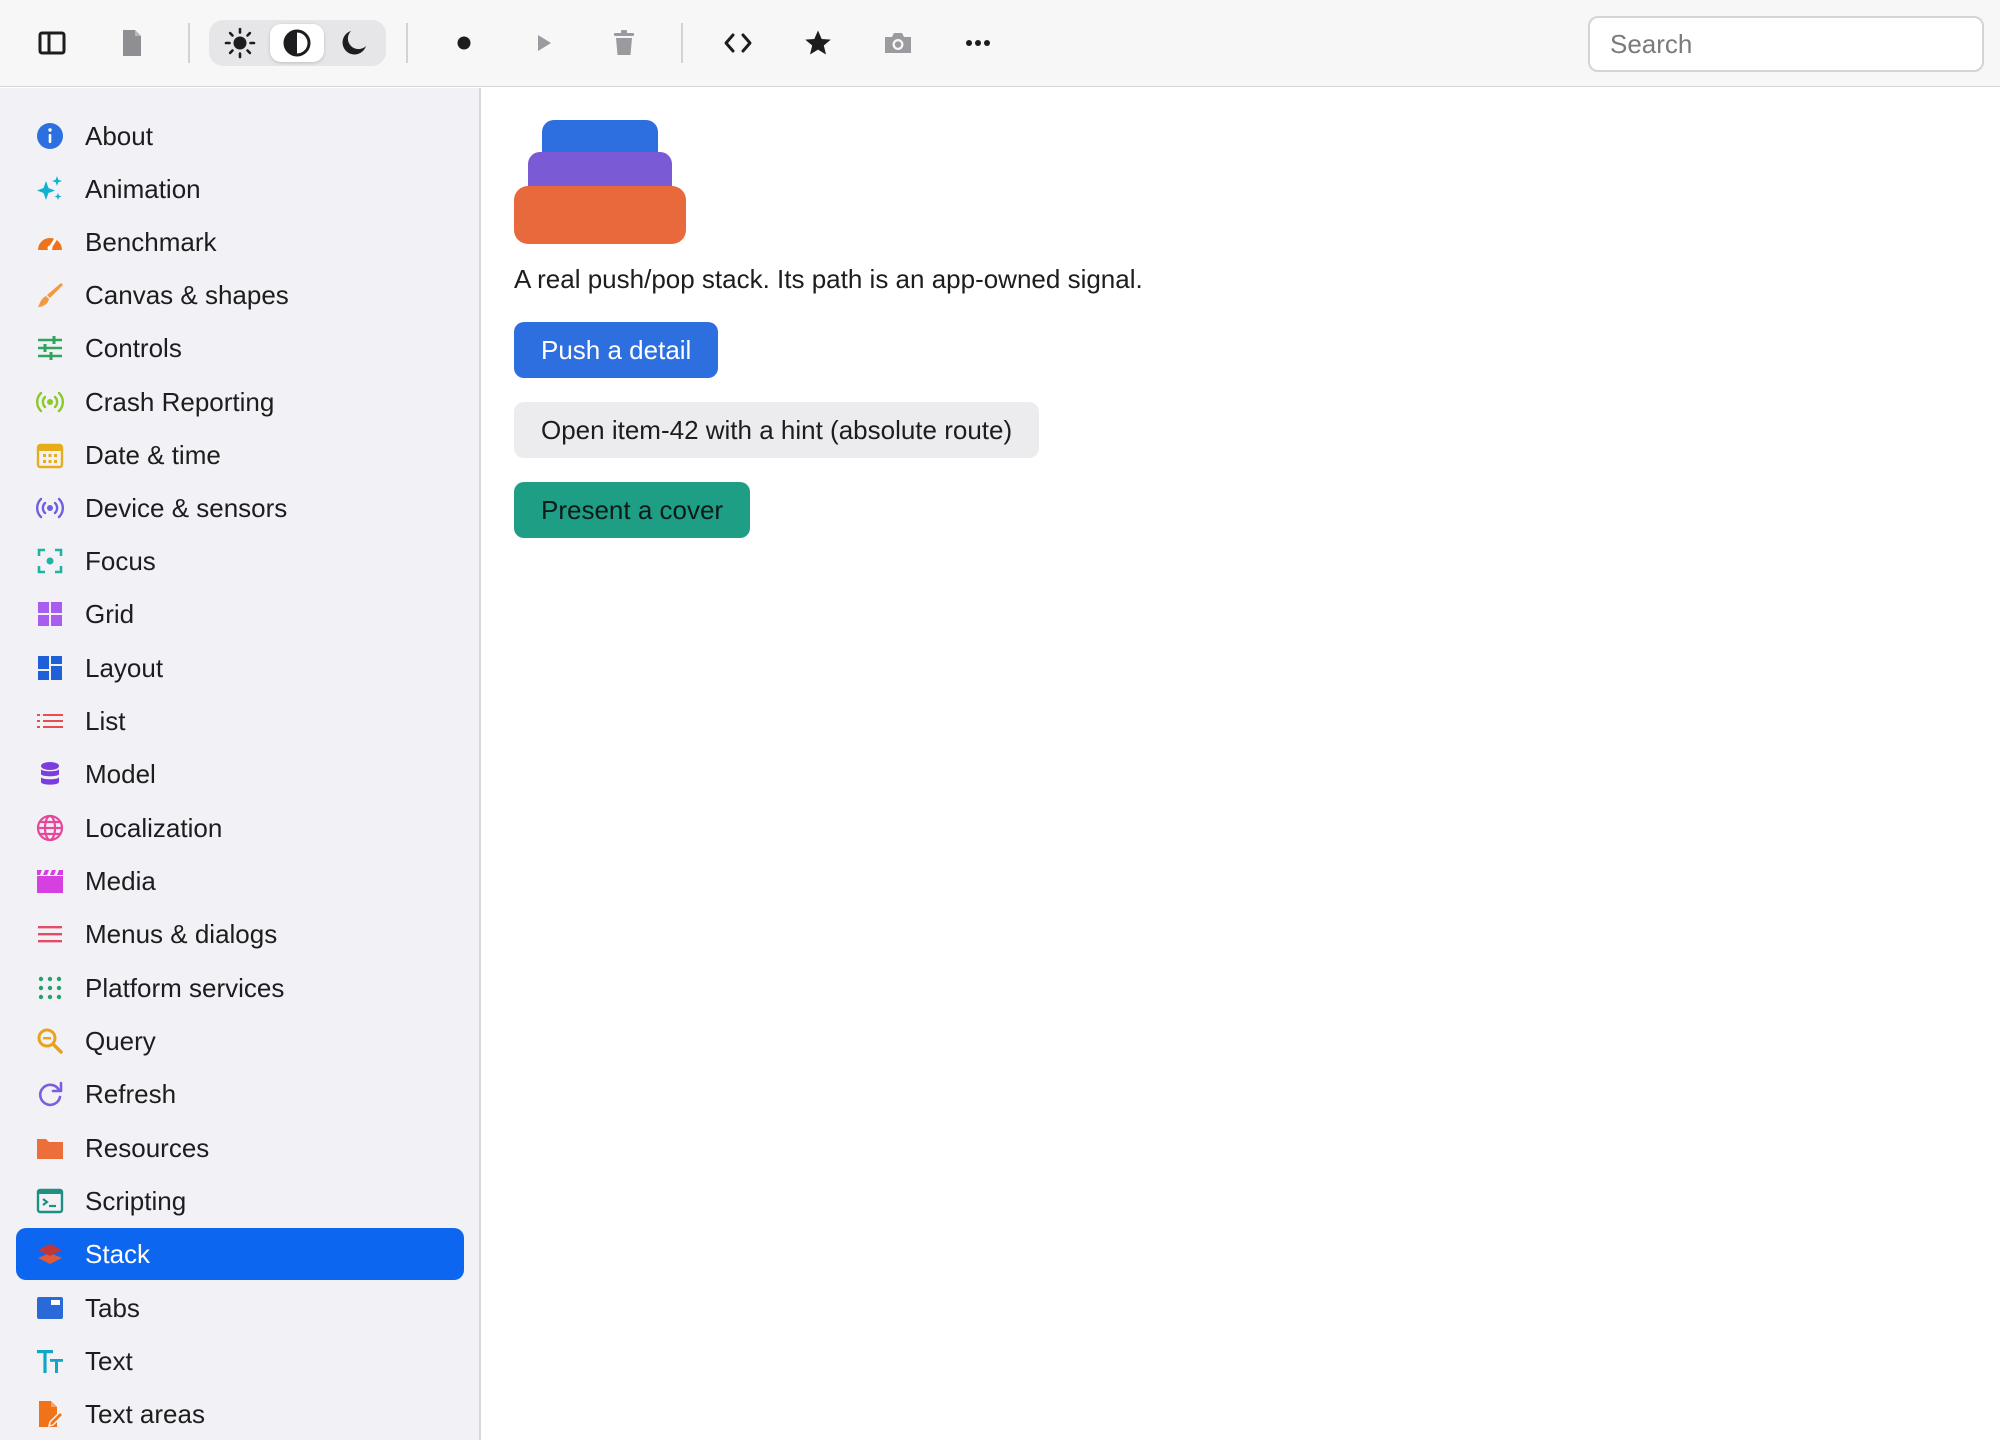 The width and height of the screenshot is (2000, 1440). What do you see at coordinates (50, 988) in the screenshot?
I see `dots-grid-icon` at bounding box center [50, 988].